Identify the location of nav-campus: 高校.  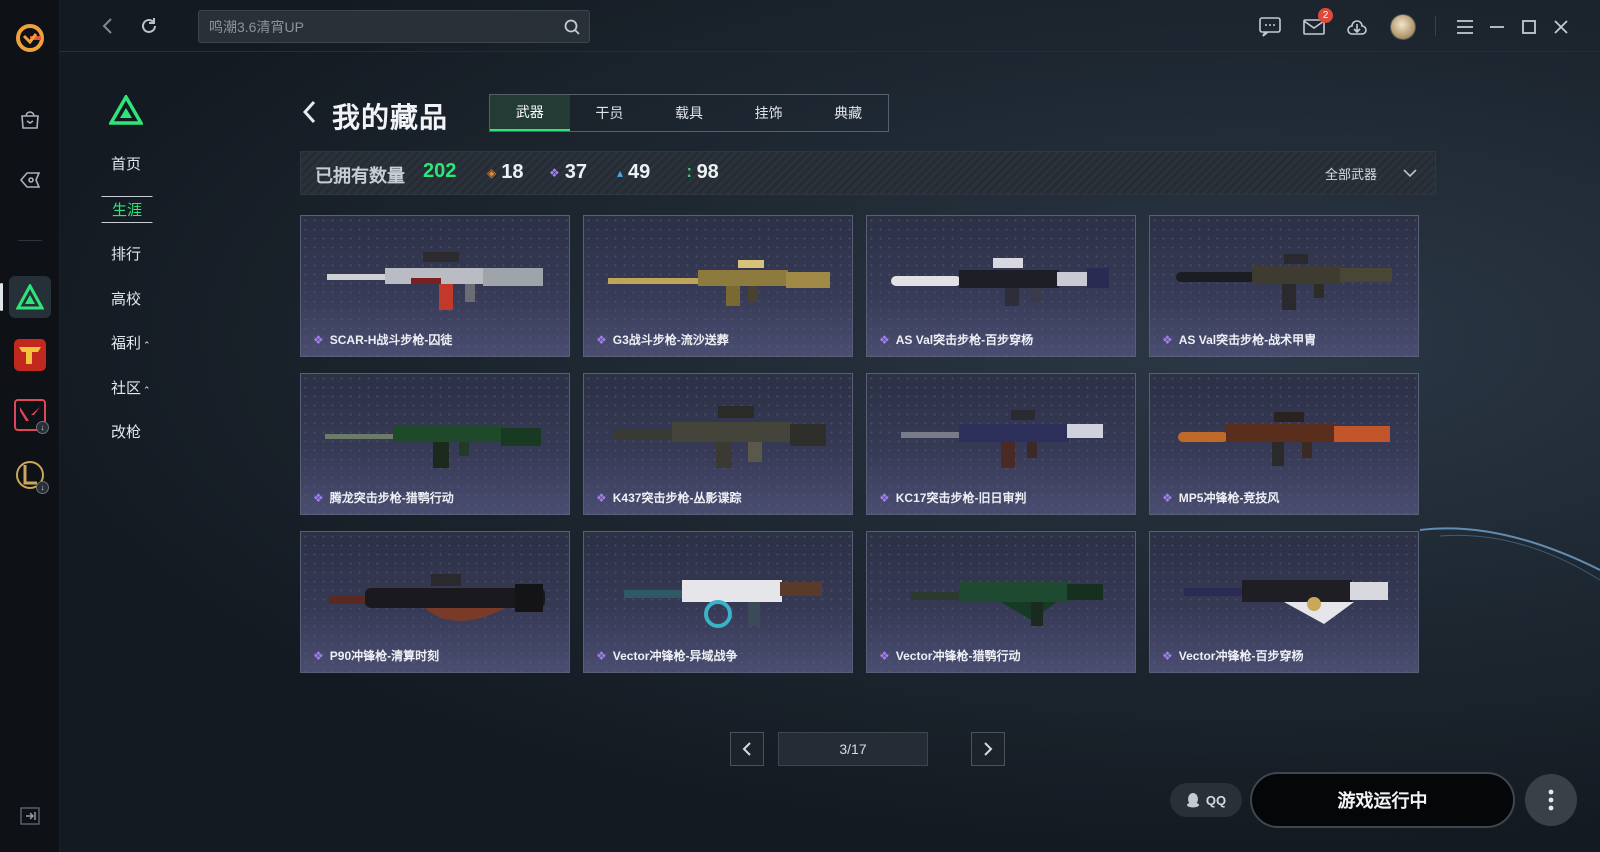
(126, 298).